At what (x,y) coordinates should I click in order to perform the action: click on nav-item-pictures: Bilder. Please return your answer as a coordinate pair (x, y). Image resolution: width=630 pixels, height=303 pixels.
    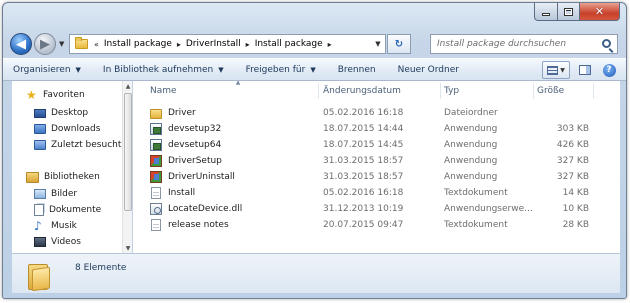
    Looking at the image, I should click on (55, 194).